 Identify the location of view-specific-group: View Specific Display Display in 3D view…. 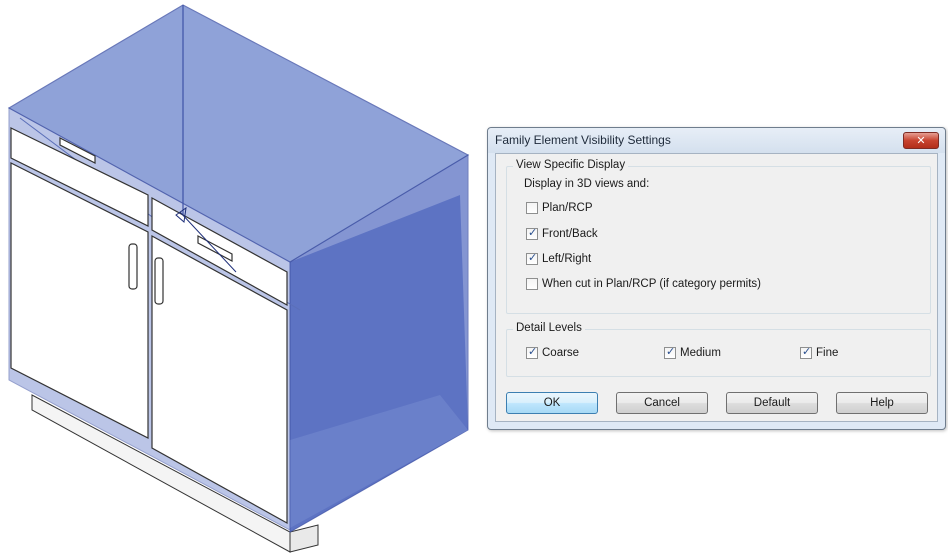
(718, 236).